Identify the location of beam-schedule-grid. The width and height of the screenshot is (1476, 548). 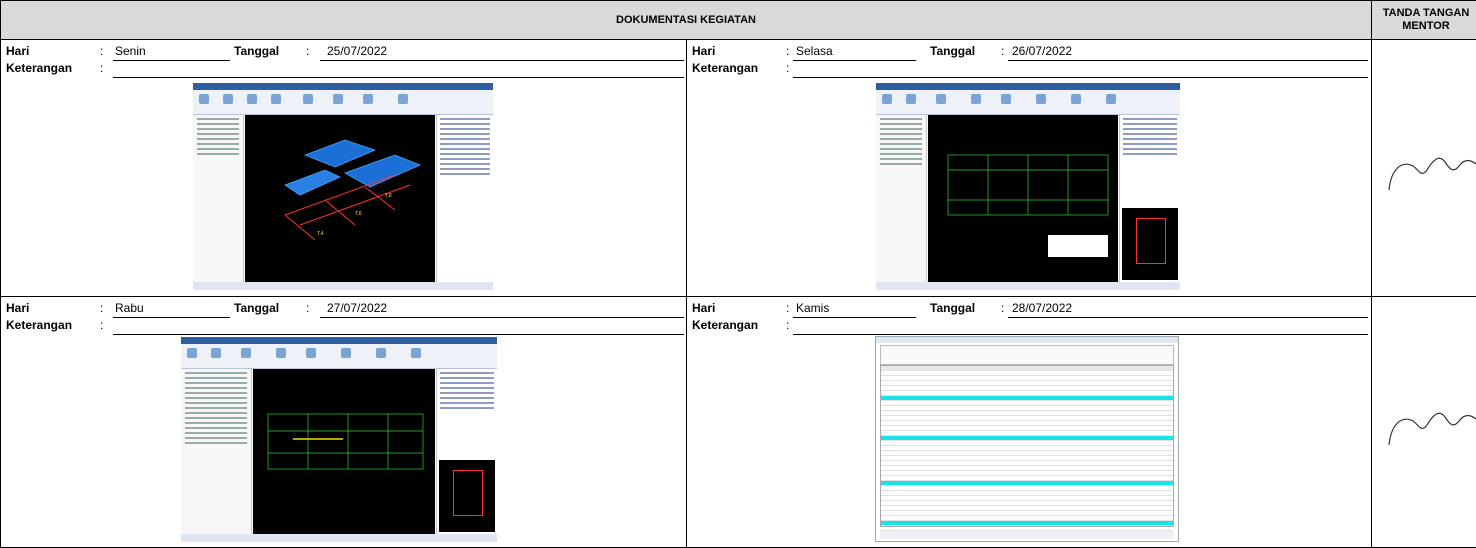
(1027, 450).